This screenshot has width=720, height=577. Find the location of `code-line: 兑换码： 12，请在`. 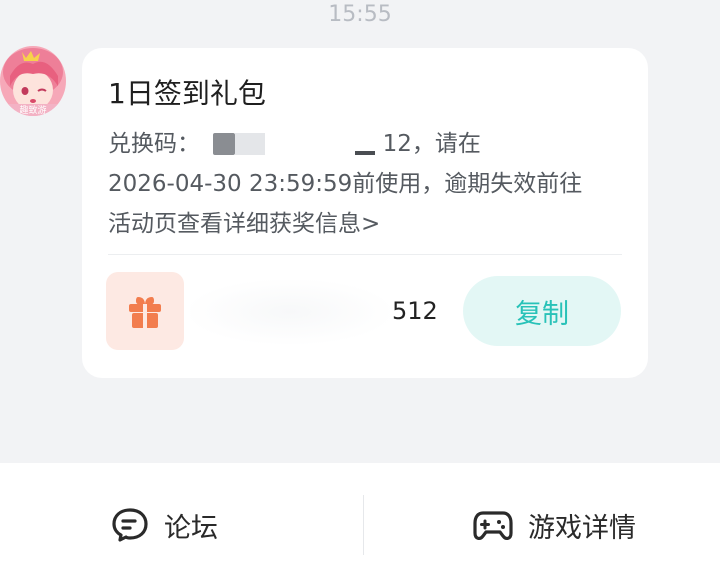

code-line: 兑换码： 12，请在 is located at coordinates (368, 144).